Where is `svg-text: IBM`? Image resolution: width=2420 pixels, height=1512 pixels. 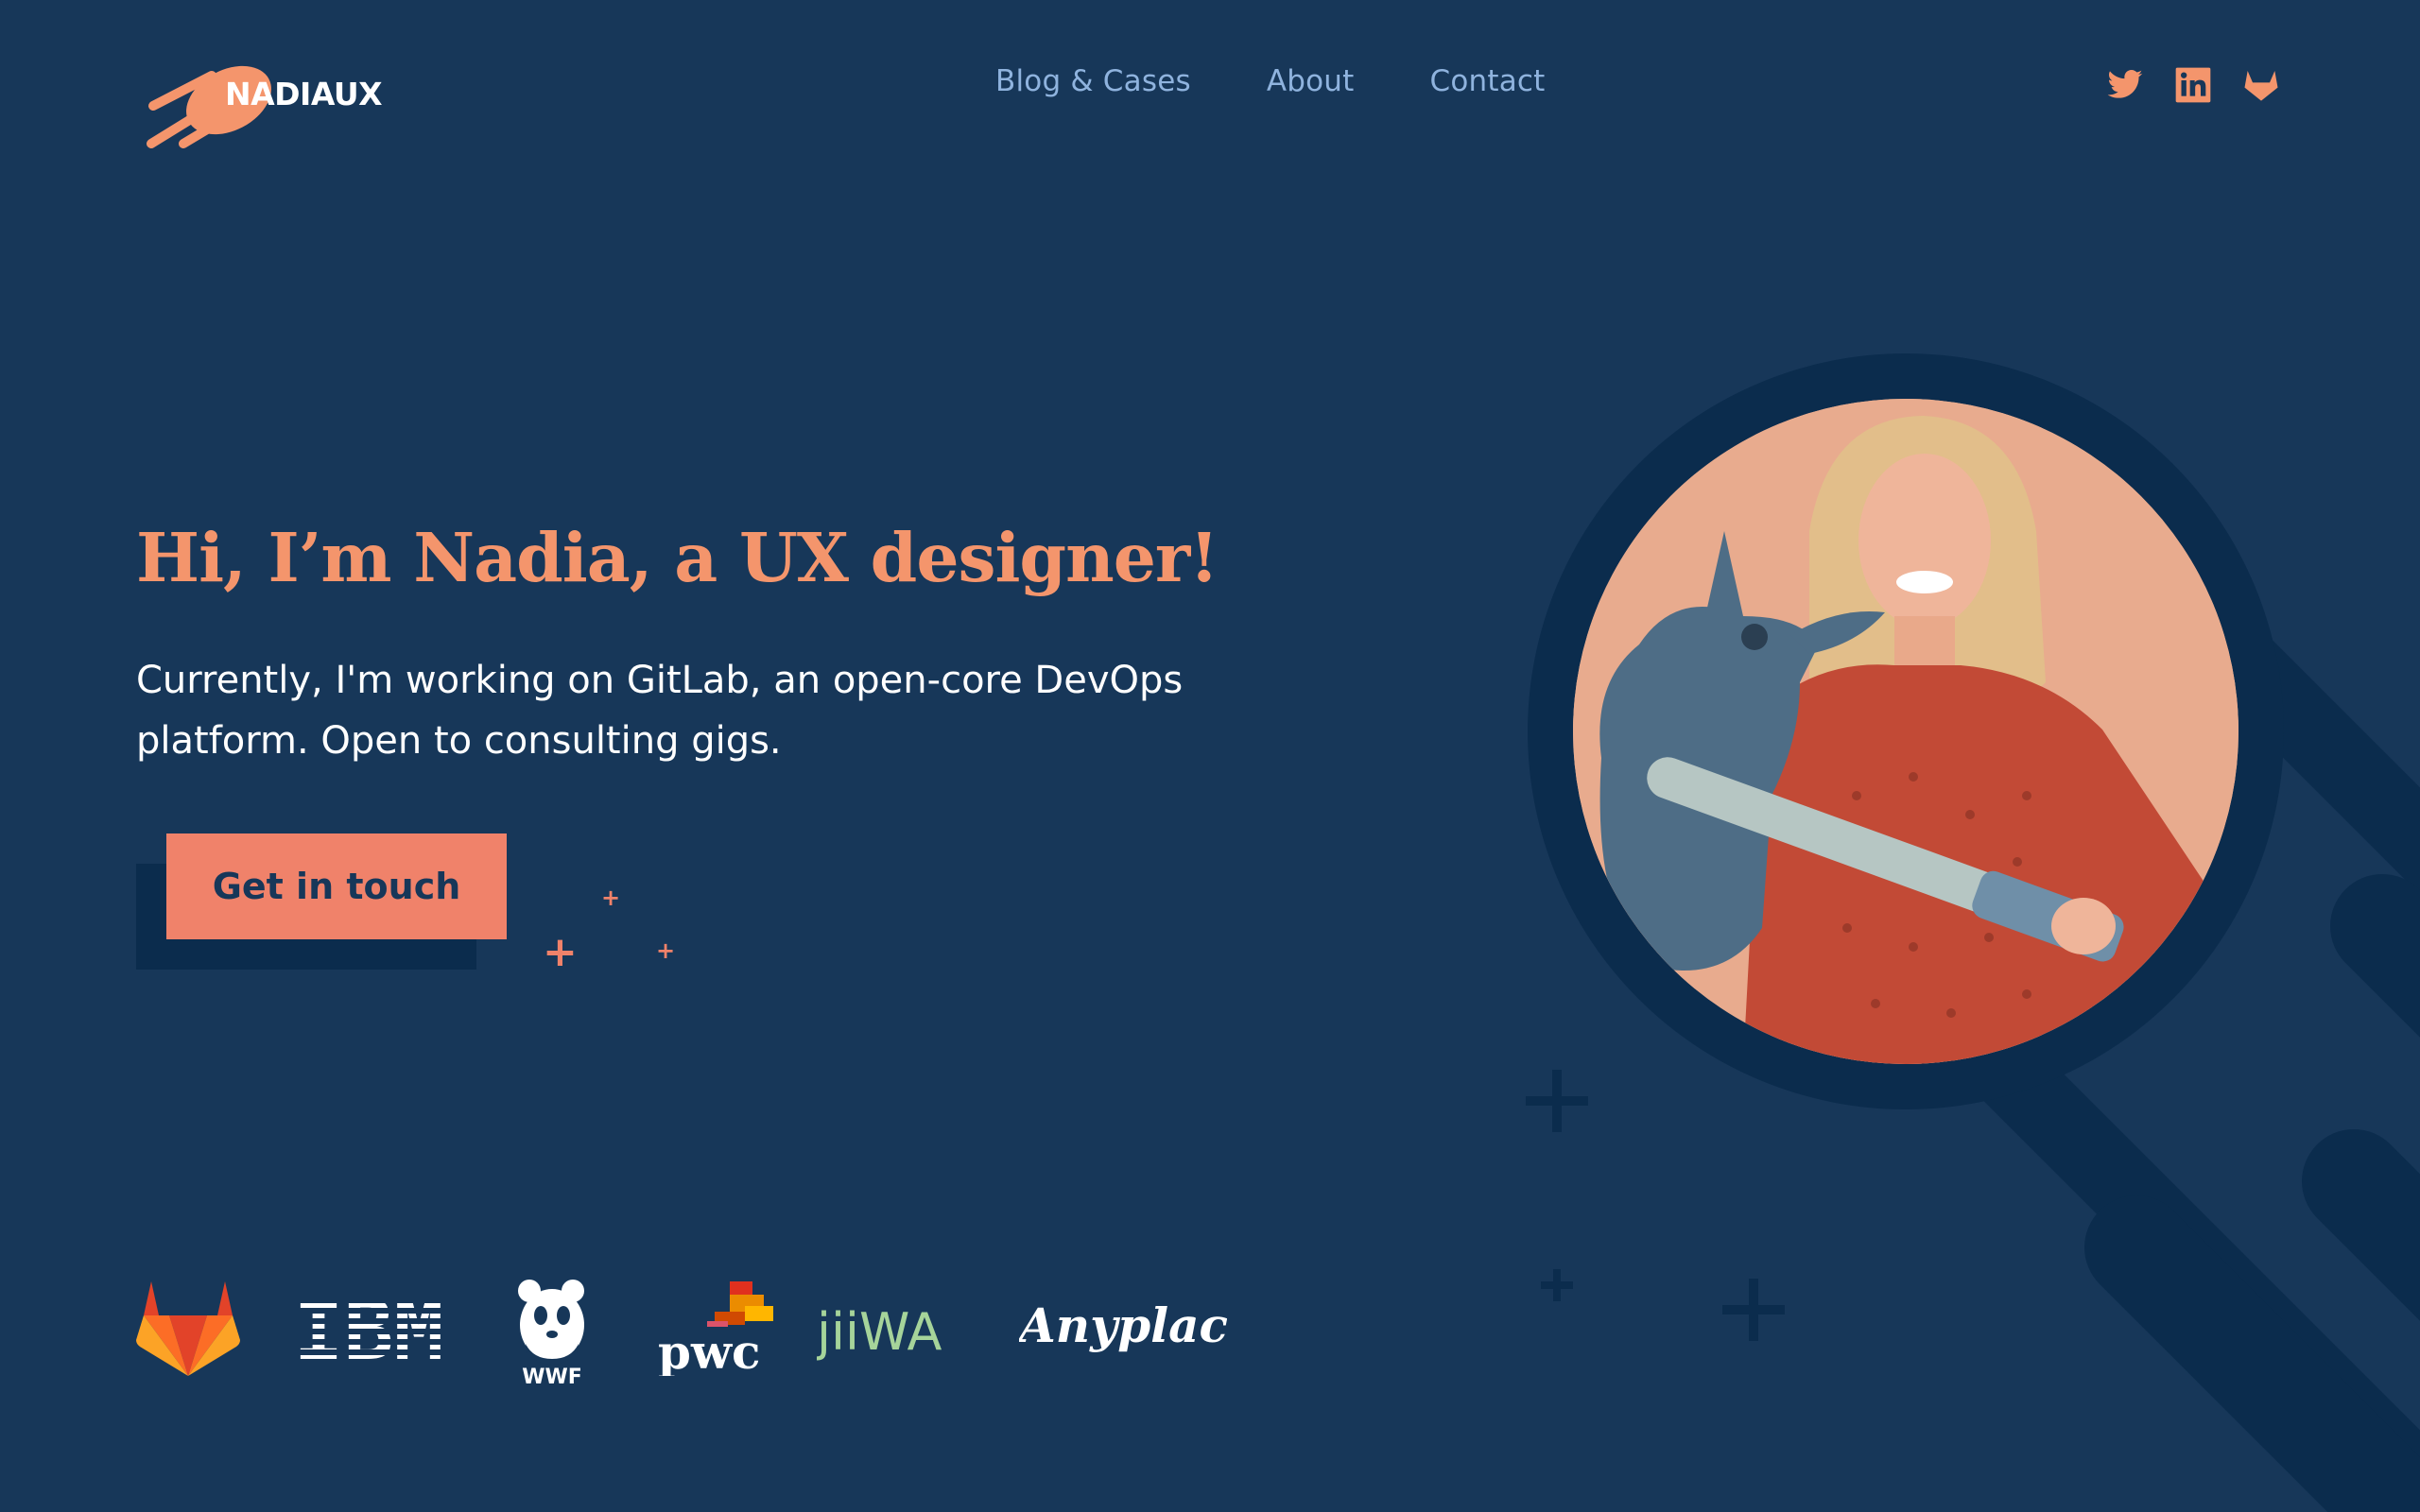
svg-text: IBM is located at coordinates (369, 1328).